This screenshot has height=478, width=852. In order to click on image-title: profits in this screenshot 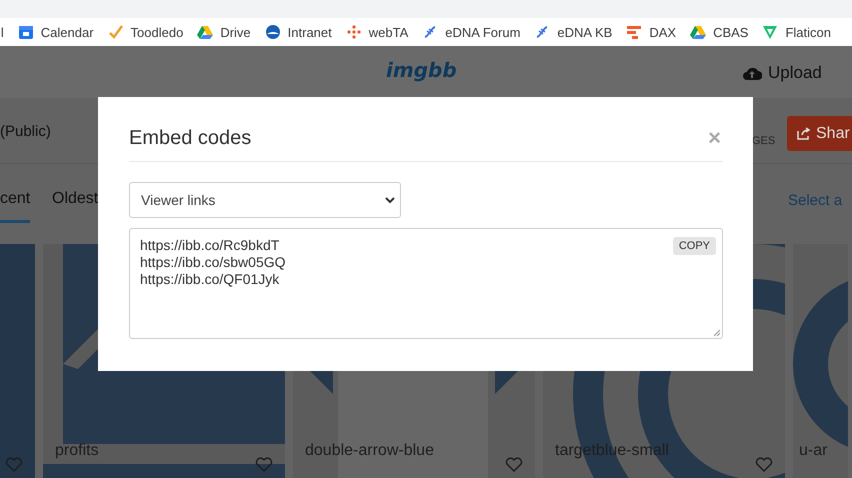, I will do `click(77, 451)`.